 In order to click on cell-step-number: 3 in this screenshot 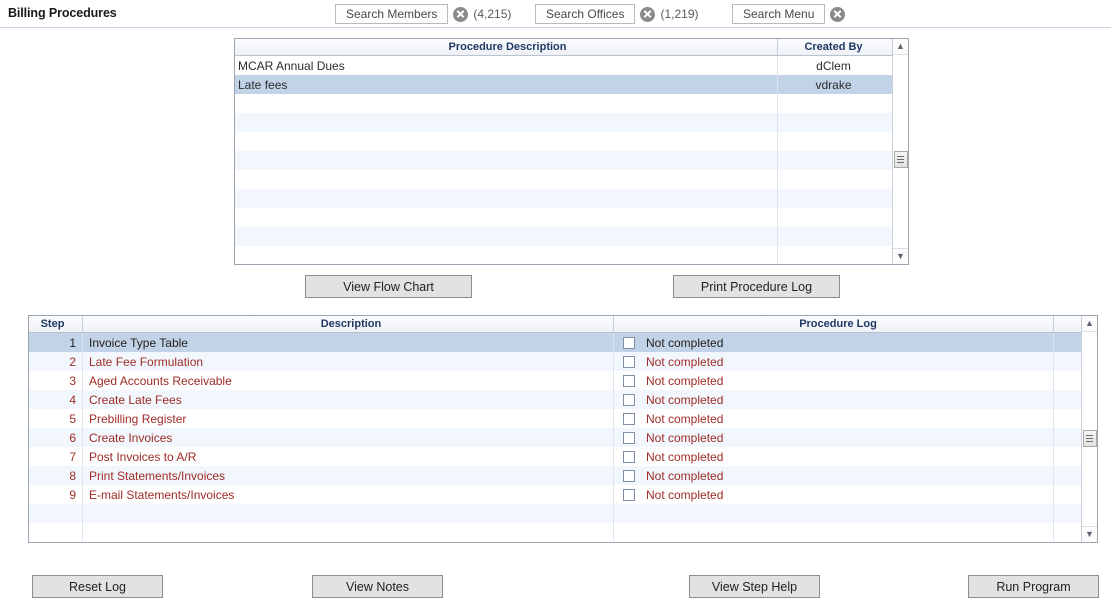, I will do `click(56, 380)`.